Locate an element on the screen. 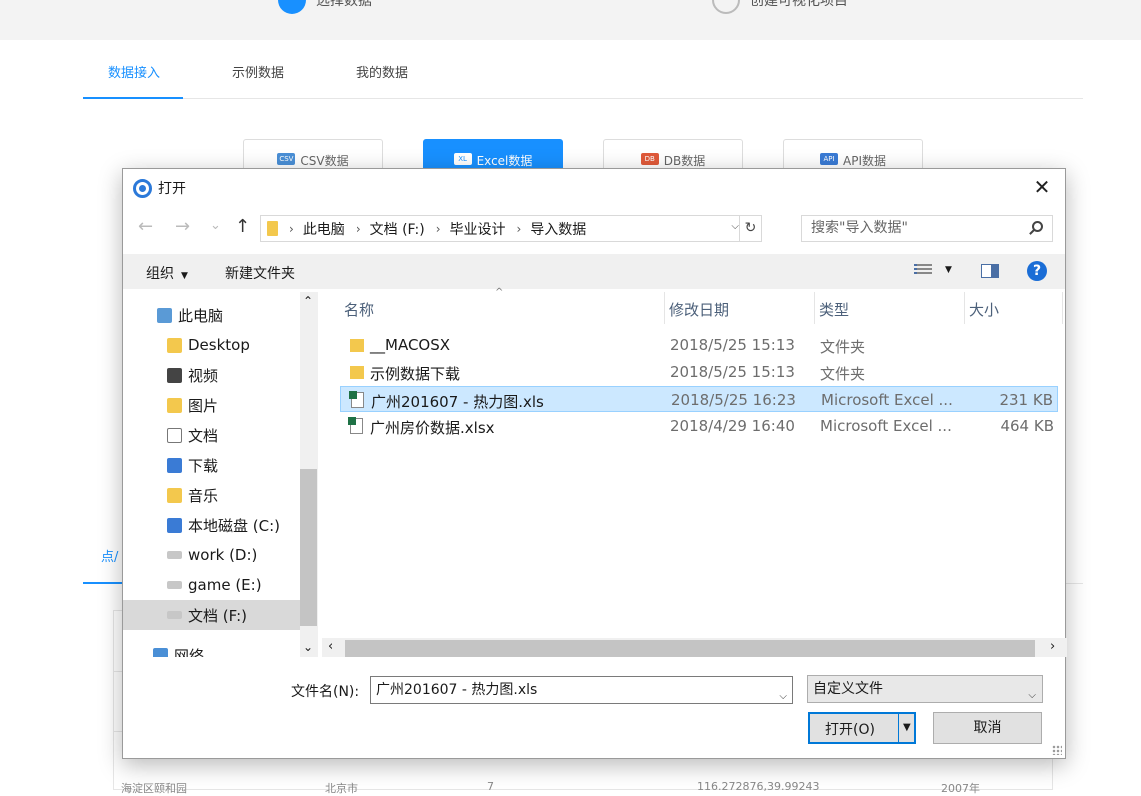  resize-grip-icon is located at coordinates (1057, 750).